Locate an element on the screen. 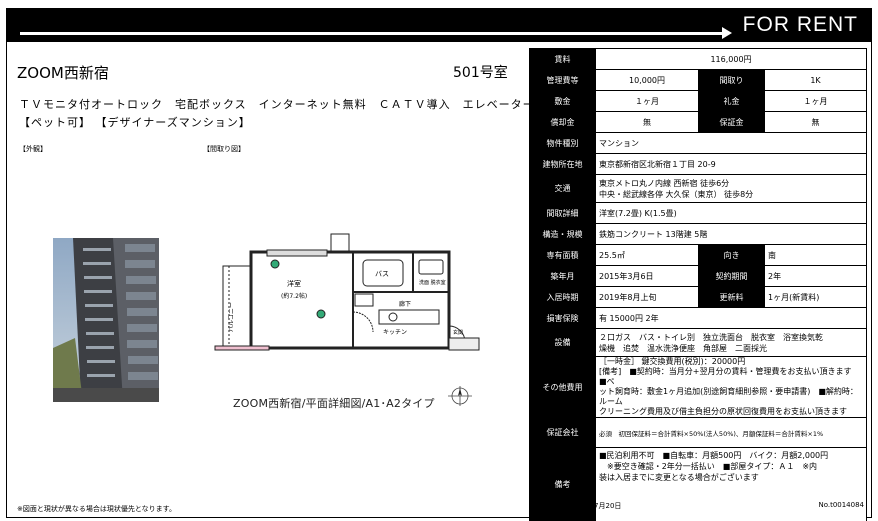  guarantor-value: 必須 初回保証料＝合計賃料×50%(法人50%)、月額保証料＝合計賃料×1% is located at coordinates (731, 432).